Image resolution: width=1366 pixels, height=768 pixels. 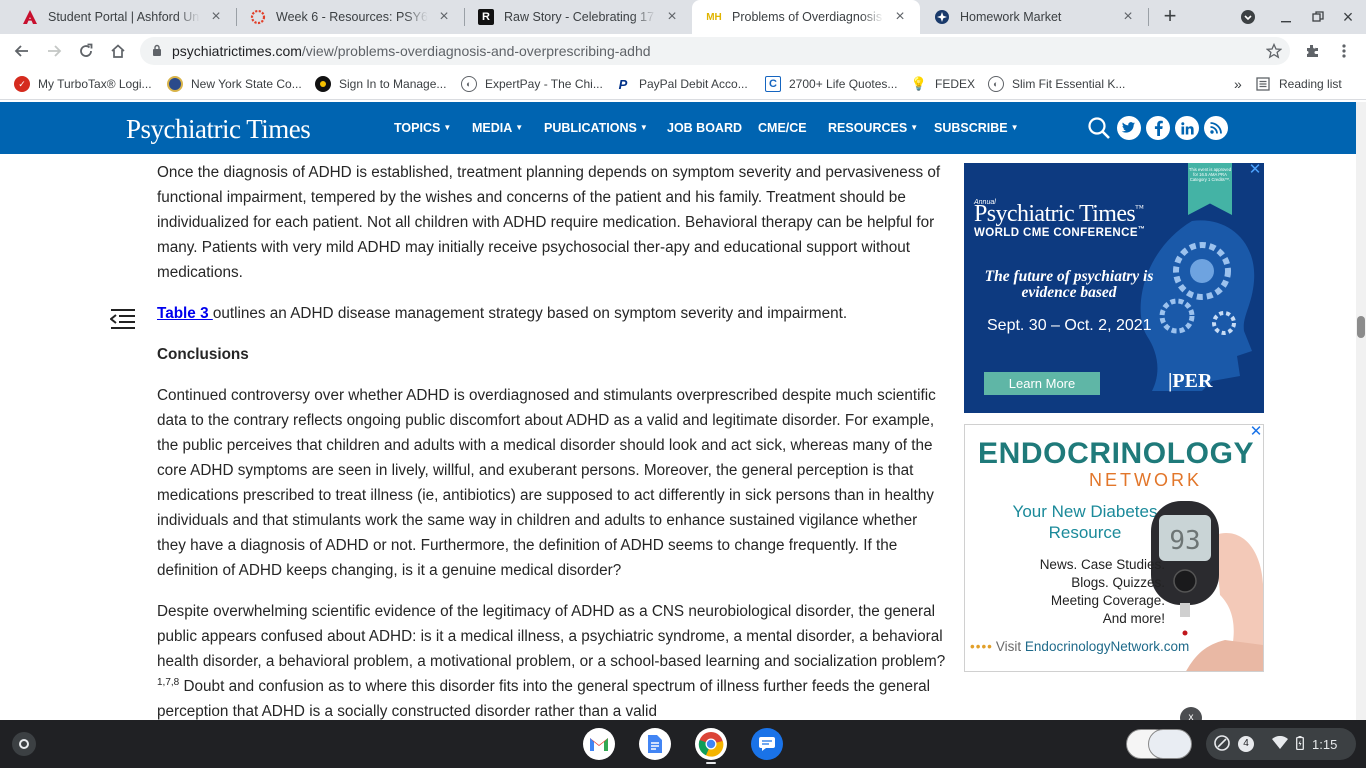 What do you see at coordinates (22, 51) in the screenshot?
I see `back-button` at bounding box center [22, 51].